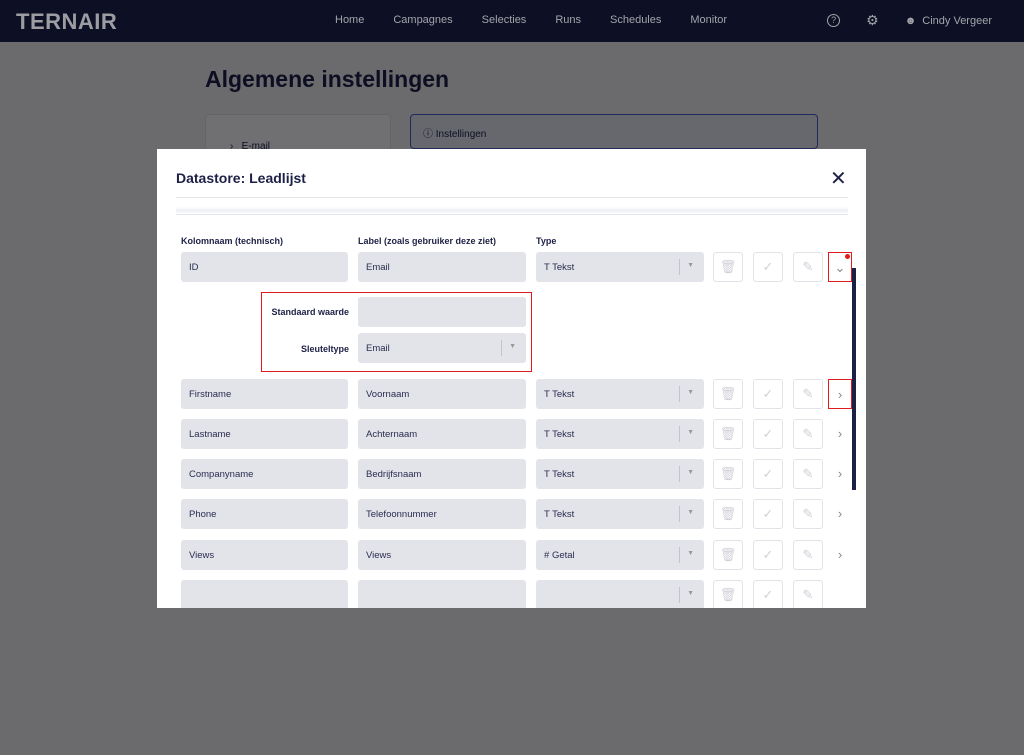 The image size is (1024, 755). What do you see at coordinates (264, 434) in the screenshot?
I see `column-name-input: Lastname` at bounding box center [264, 434].